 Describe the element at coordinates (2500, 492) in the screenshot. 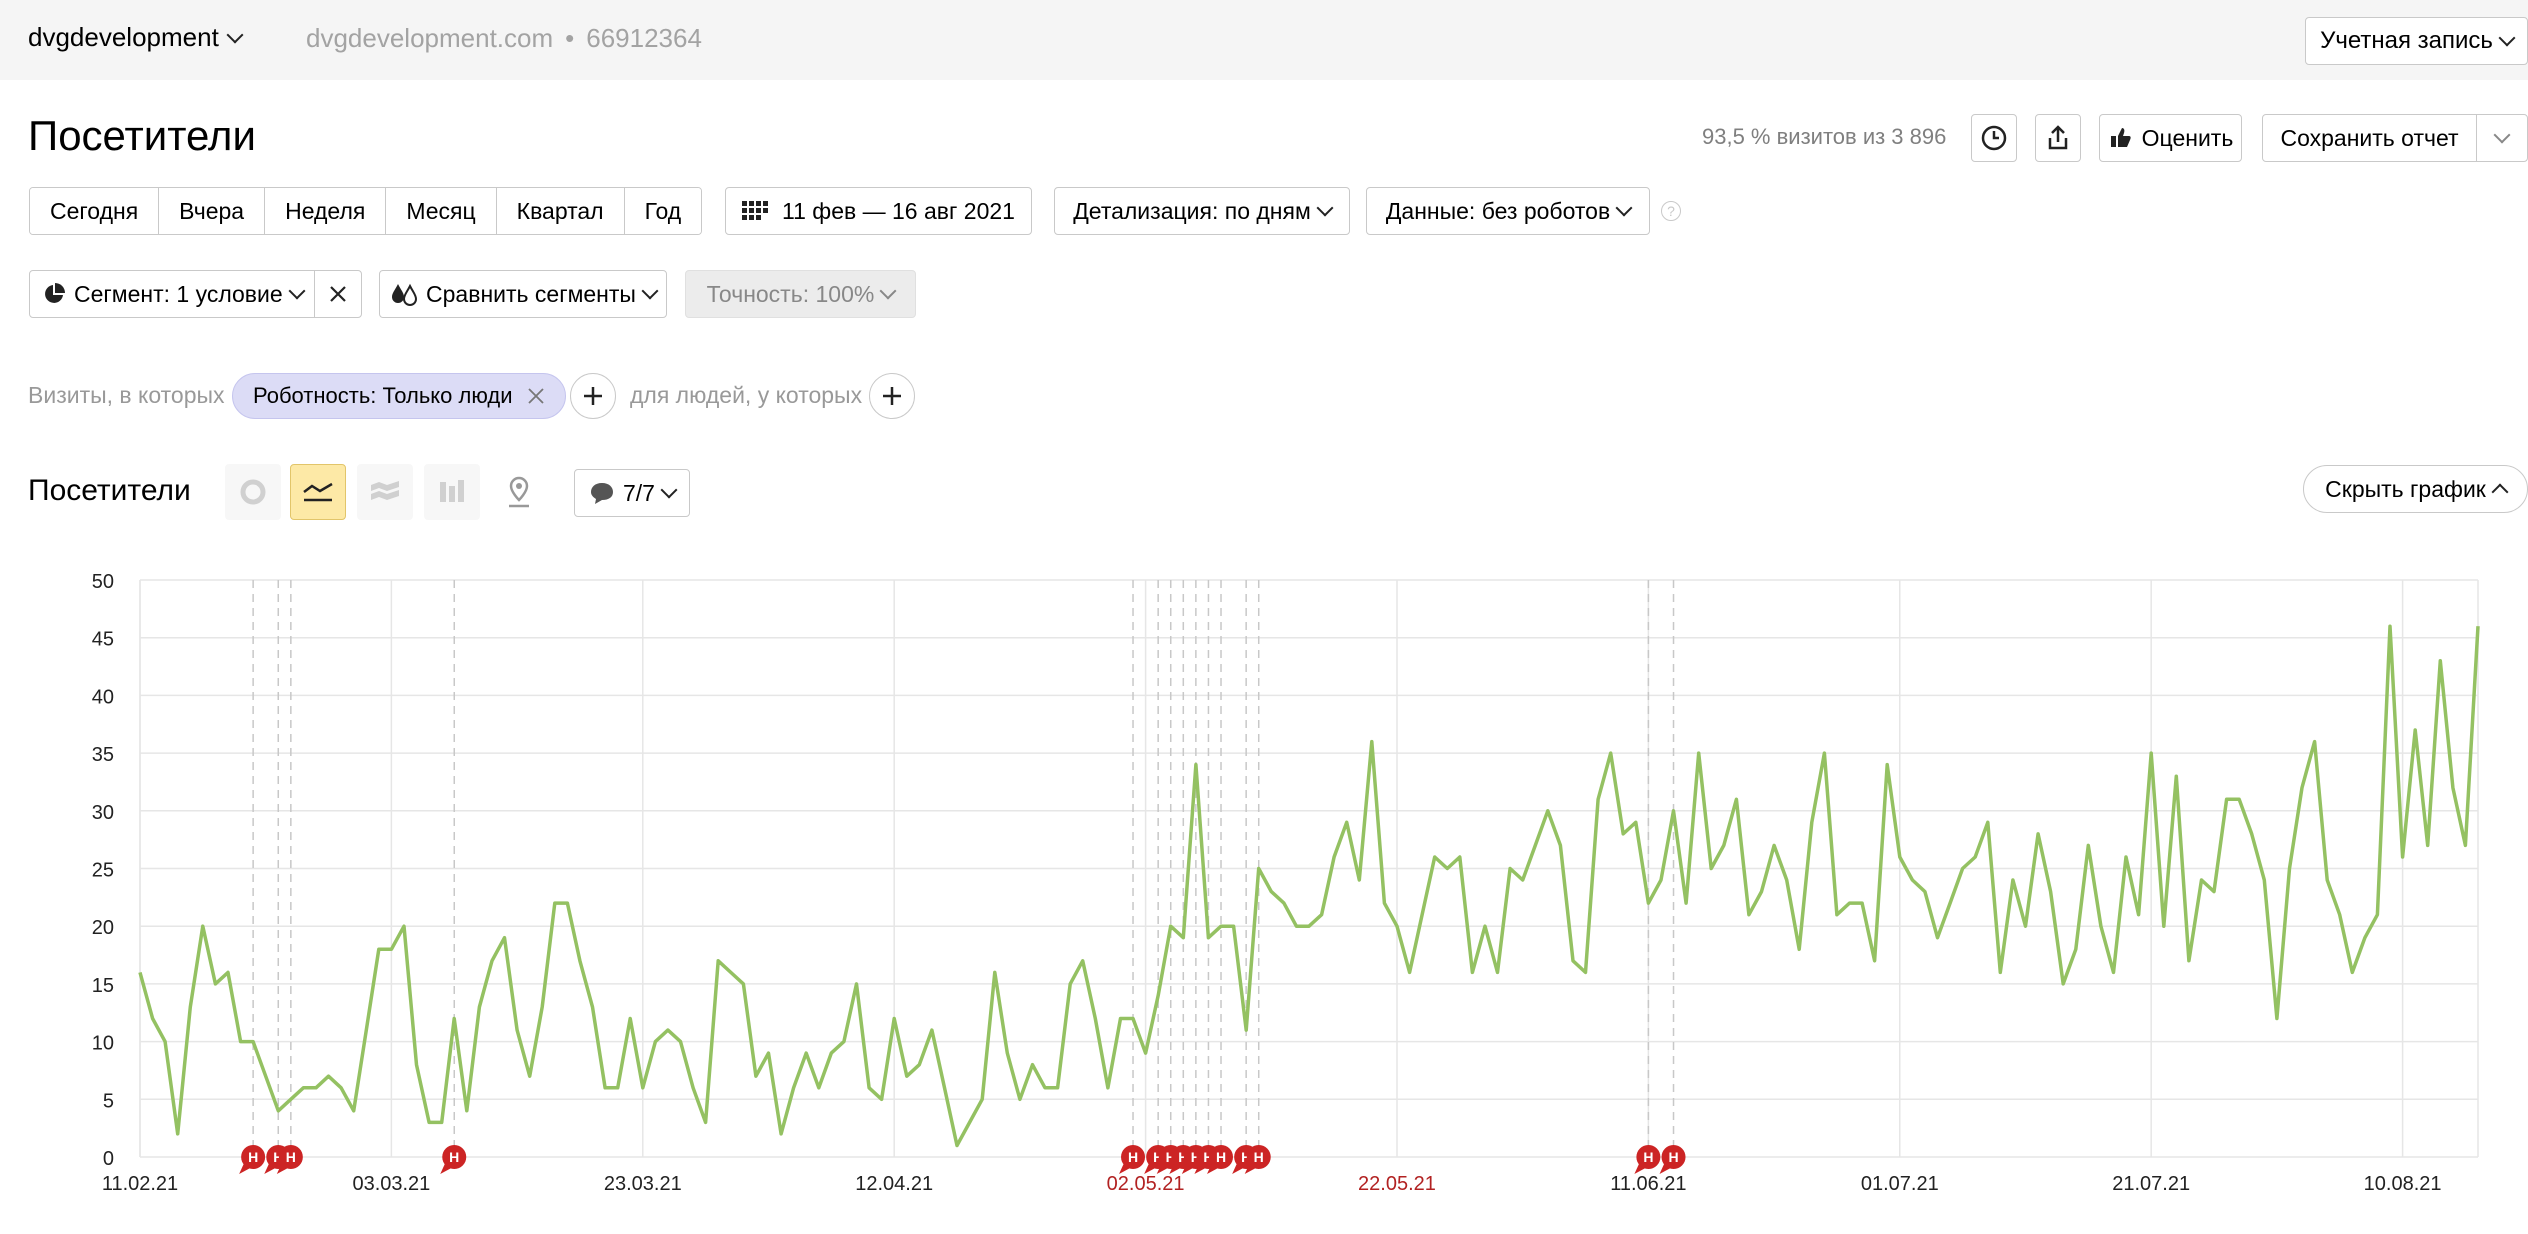

I see `chevron-up-icon` at that location.